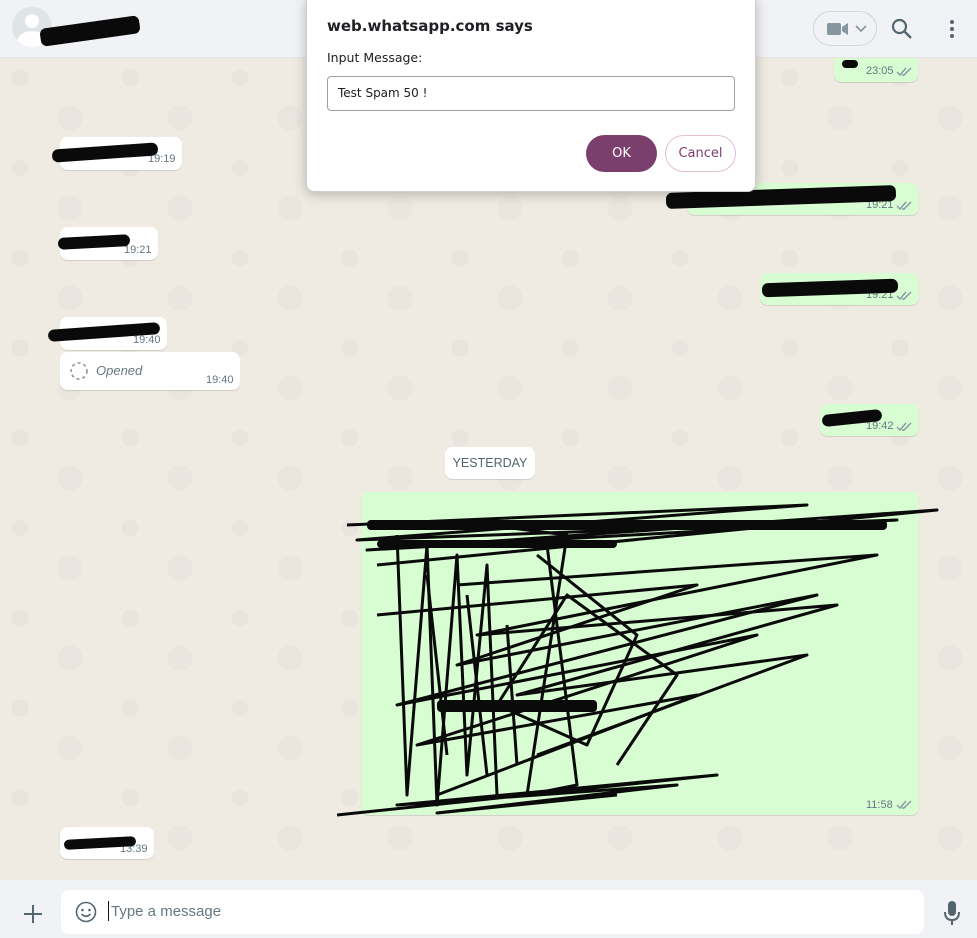 This screenshot has width=977, height=938. Describe the element at coordinates (490, 463) in the screenshot. I see `day-separator: YESTERDAY` at that location.